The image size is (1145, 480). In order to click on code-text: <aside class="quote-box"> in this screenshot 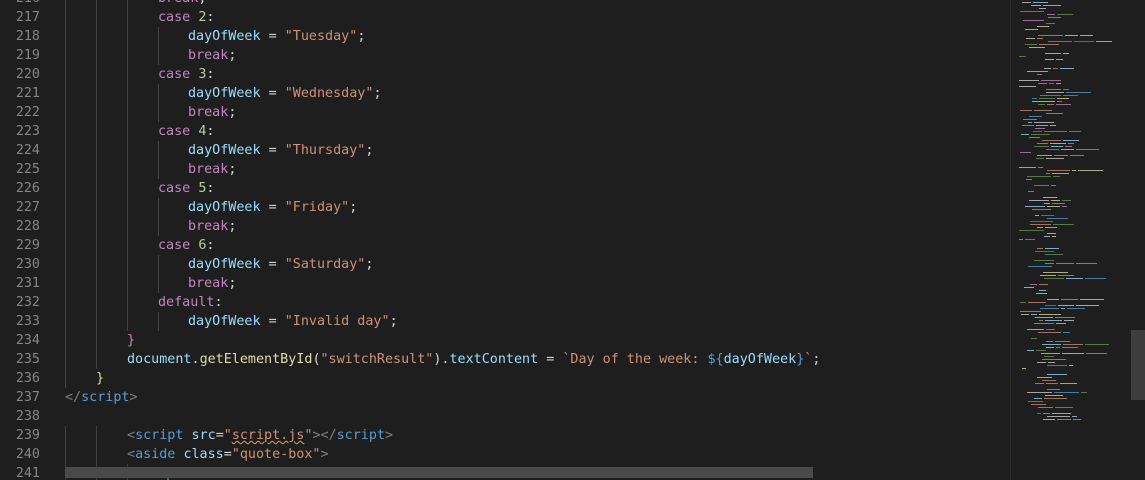, I will do `click(228, 454)`.